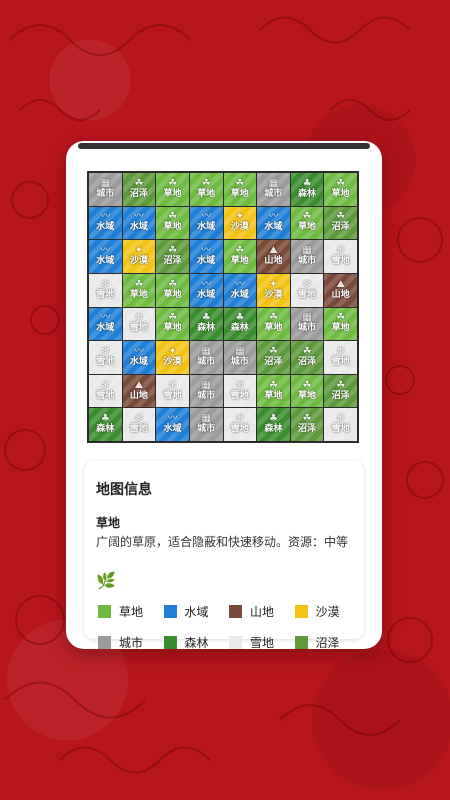 The width and height of the screenshot is (450, 800). Describe the element at coordinates (108, 523) in the screenshot. I see `selected-tile-name: 草地` at that location.